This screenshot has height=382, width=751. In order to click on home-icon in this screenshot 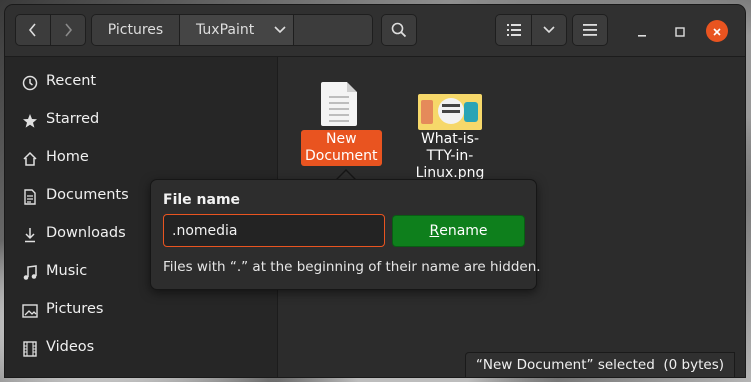, I will do `click(30, 159)`.